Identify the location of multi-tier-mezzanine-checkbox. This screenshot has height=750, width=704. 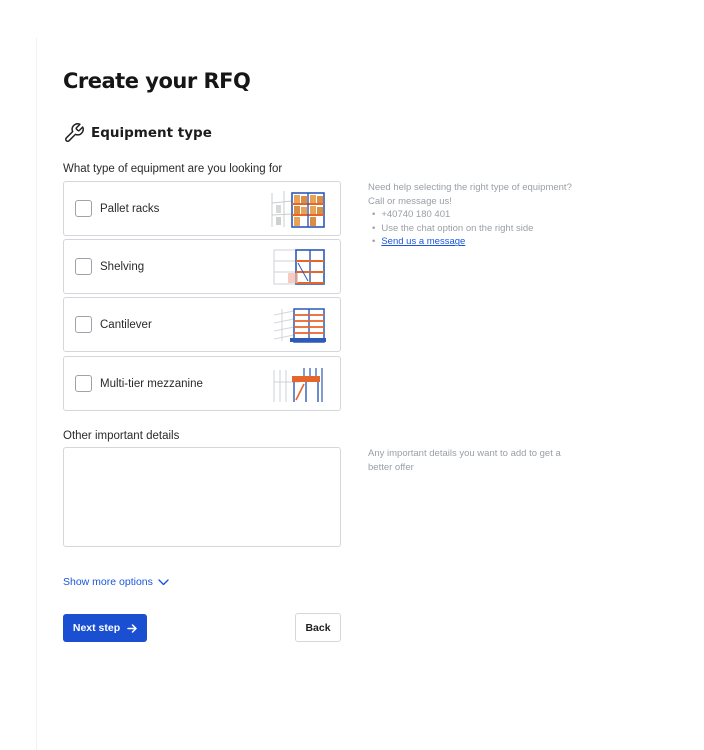
(83, 383).